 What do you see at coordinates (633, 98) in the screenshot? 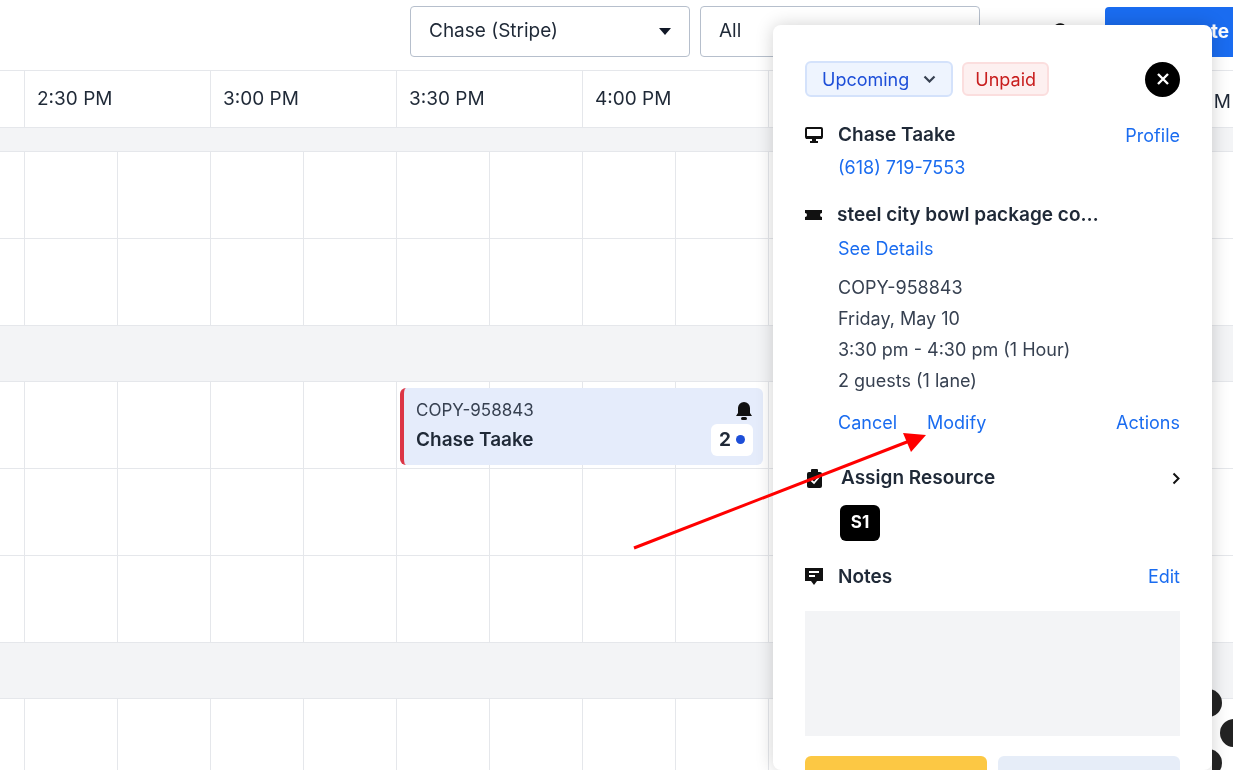
I see `time-label: 4:00 PM` at bounding box center [633, 98].